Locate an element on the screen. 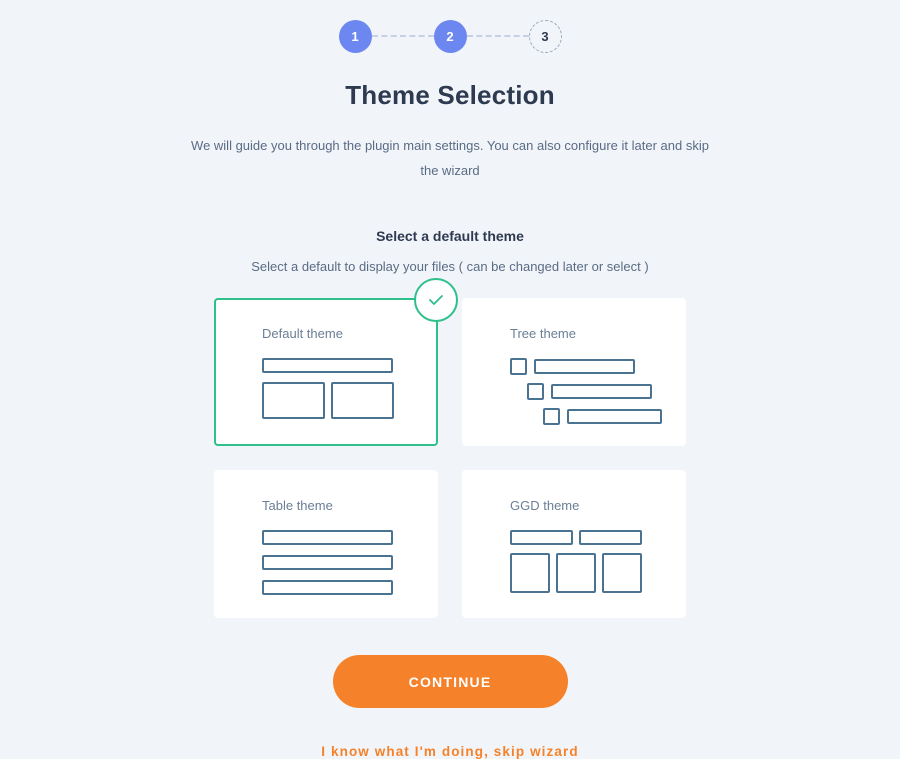  theme-card-table: Table theme is located at coordinates (326, 544).